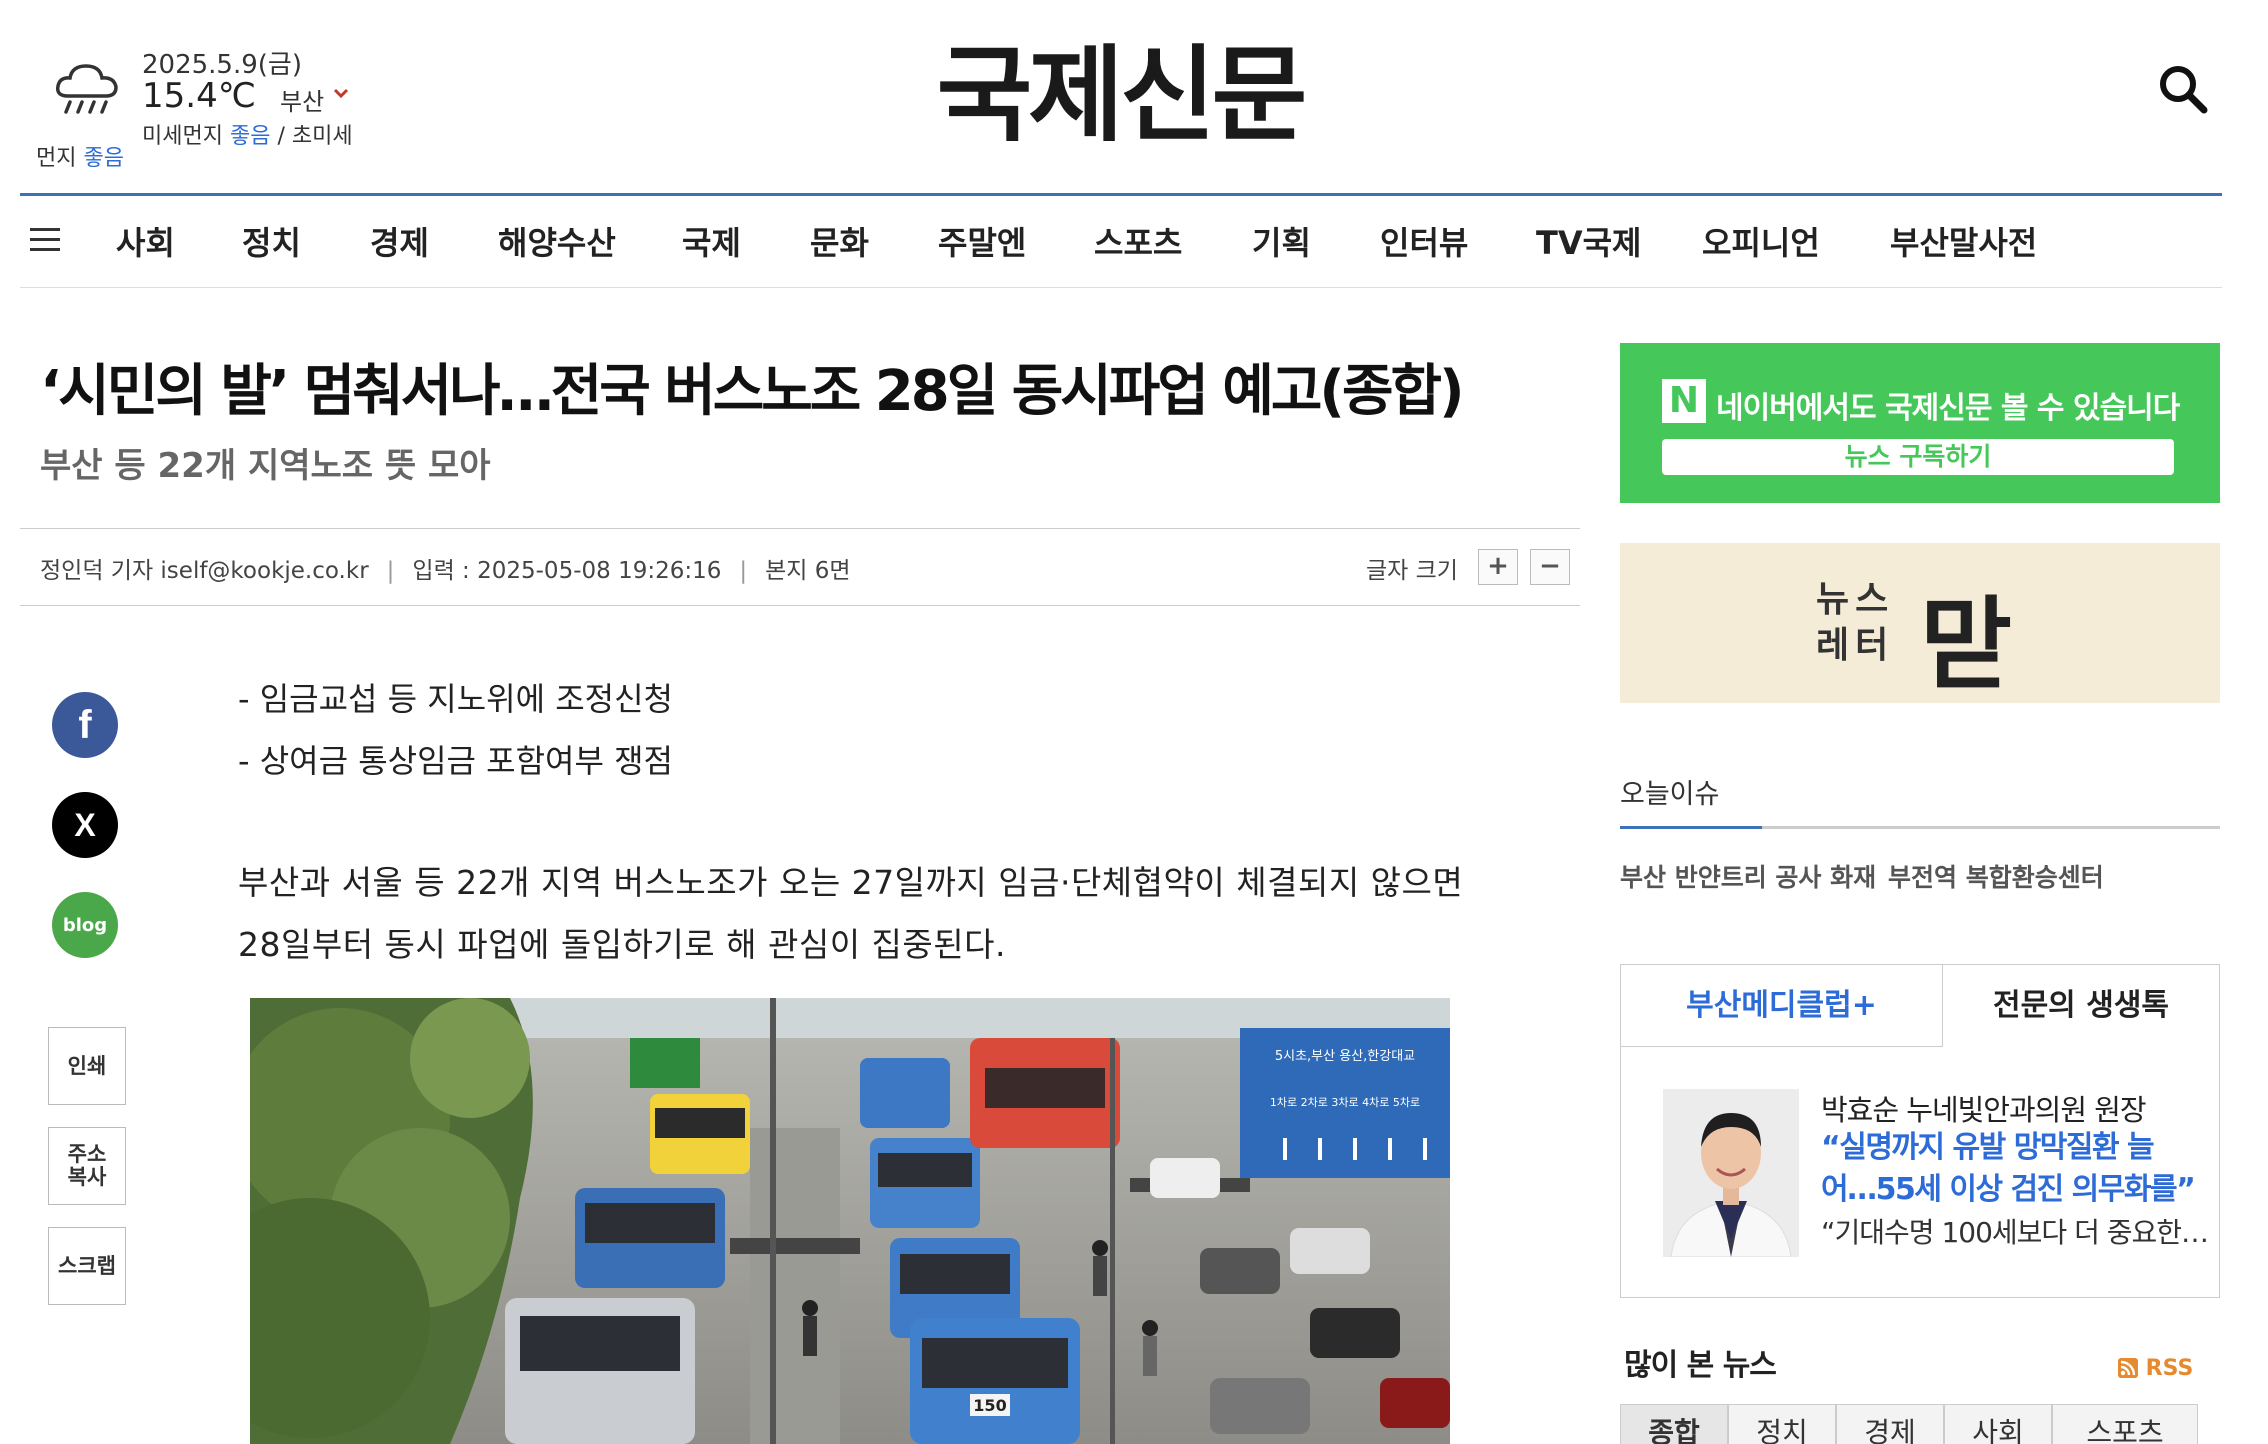 The image size is (2268, 1444). I want to click on font-decrease-button: −, so click(1550, 567).